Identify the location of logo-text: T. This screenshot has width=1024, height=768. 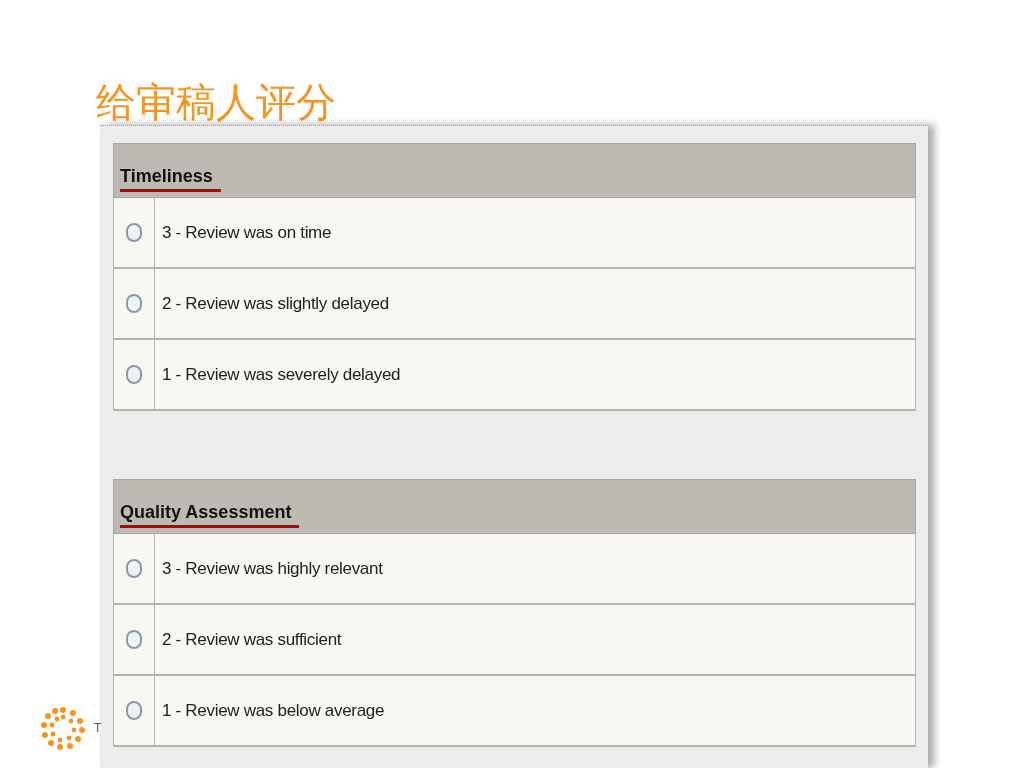
(98, 728).